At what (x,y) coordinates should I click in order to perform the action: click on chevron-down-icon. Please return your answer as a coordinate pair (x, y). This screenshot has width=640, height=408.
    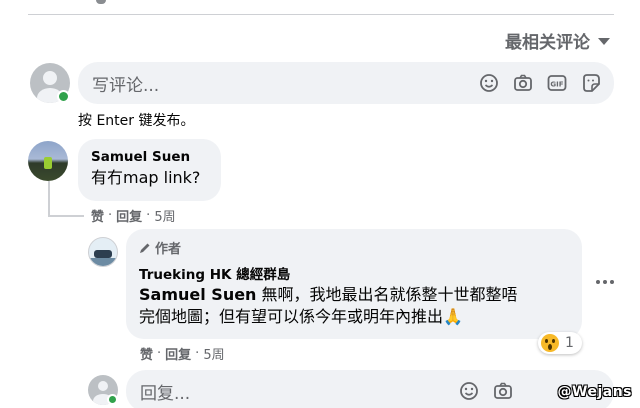
    Looking at the image, I should click on (604, 41).